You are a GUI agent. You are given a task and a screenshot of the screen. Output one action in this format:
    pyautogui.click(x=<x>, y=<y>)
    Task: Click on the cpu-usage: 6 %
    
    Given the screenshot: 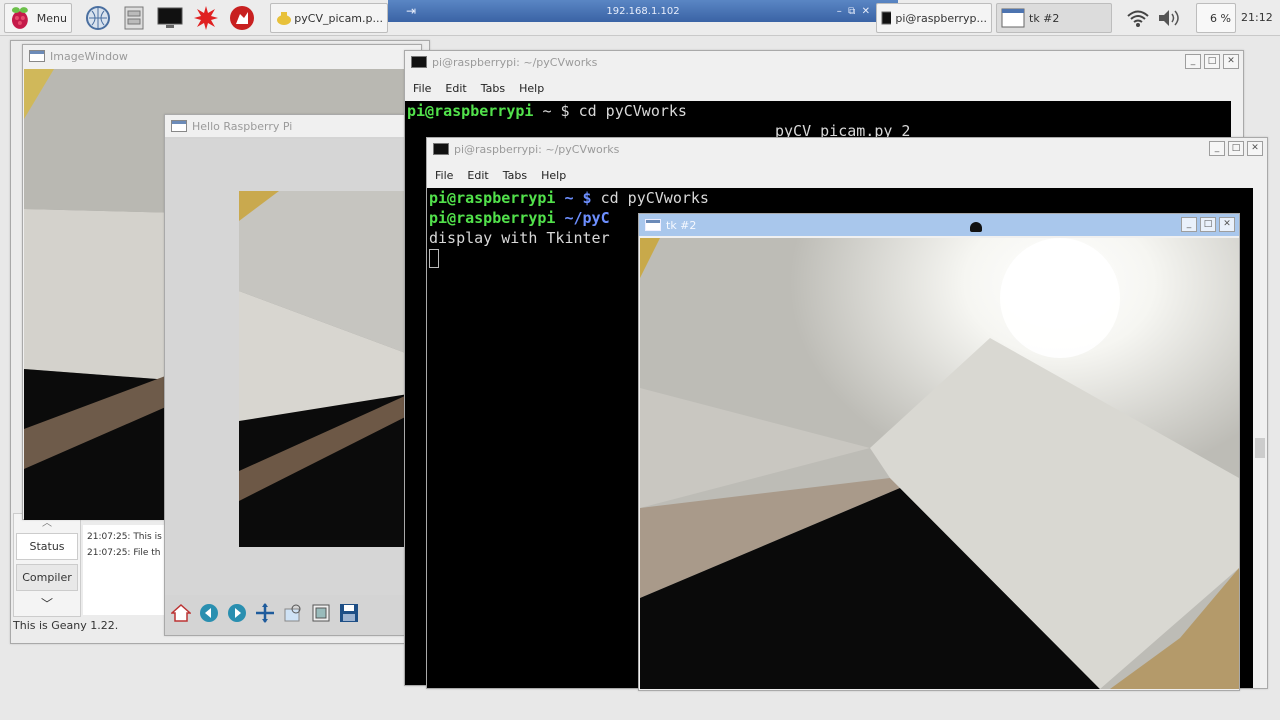 What is the action you would take?
    pyautogui.click(x=1220, y=18)
    